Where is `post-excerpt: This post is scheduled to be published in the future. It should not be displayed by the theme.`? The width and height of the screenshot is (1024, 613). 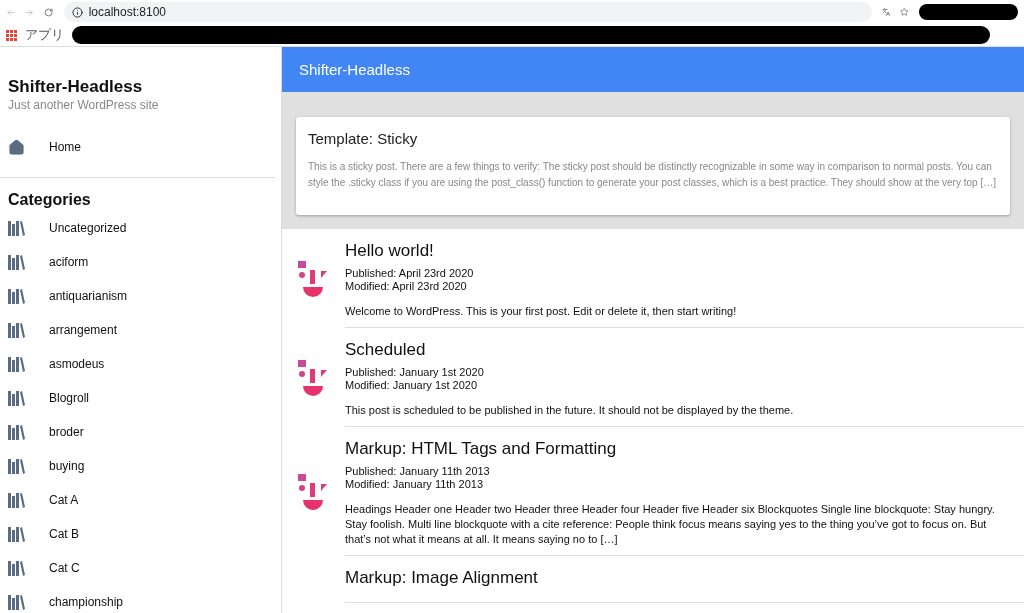 post-excerpt: This post is scheduled to be published in the future. It should not be displayed by the theme. is located at coordinates (570, 410).